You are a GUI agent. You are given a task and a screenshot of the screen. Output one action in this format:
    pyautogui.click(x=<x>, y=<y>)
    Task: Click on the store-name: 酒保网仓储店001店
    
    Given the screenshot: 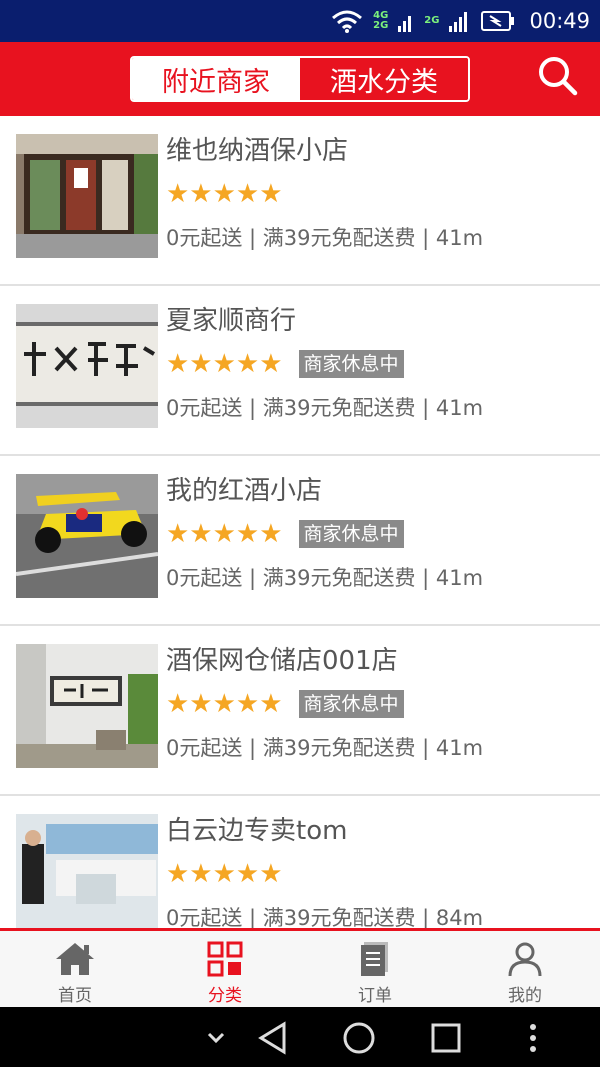 What is the action you would take?
    pyautogui.click(x=282, y=661)
    